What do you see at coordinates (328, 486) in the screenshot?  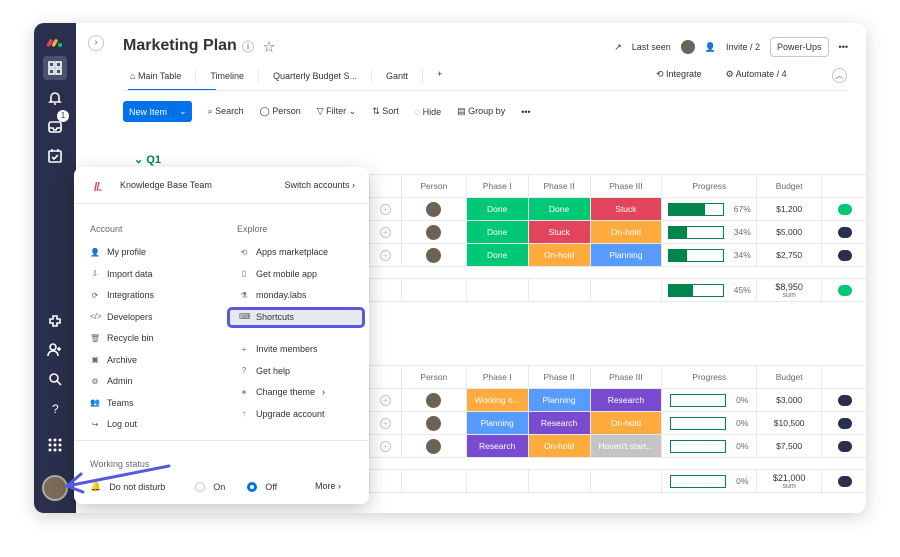 I see `more-link: More ›` at bounding box center [328, 486].